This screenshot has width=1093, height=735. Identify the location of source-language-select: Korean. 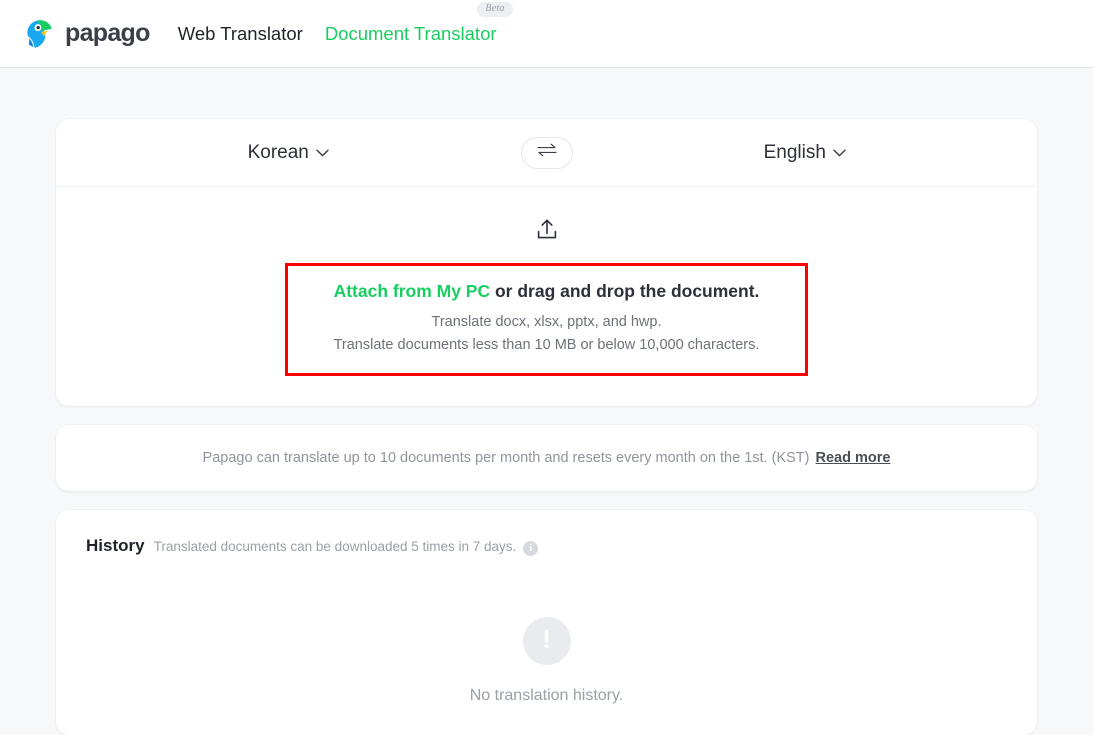
(288, 153).